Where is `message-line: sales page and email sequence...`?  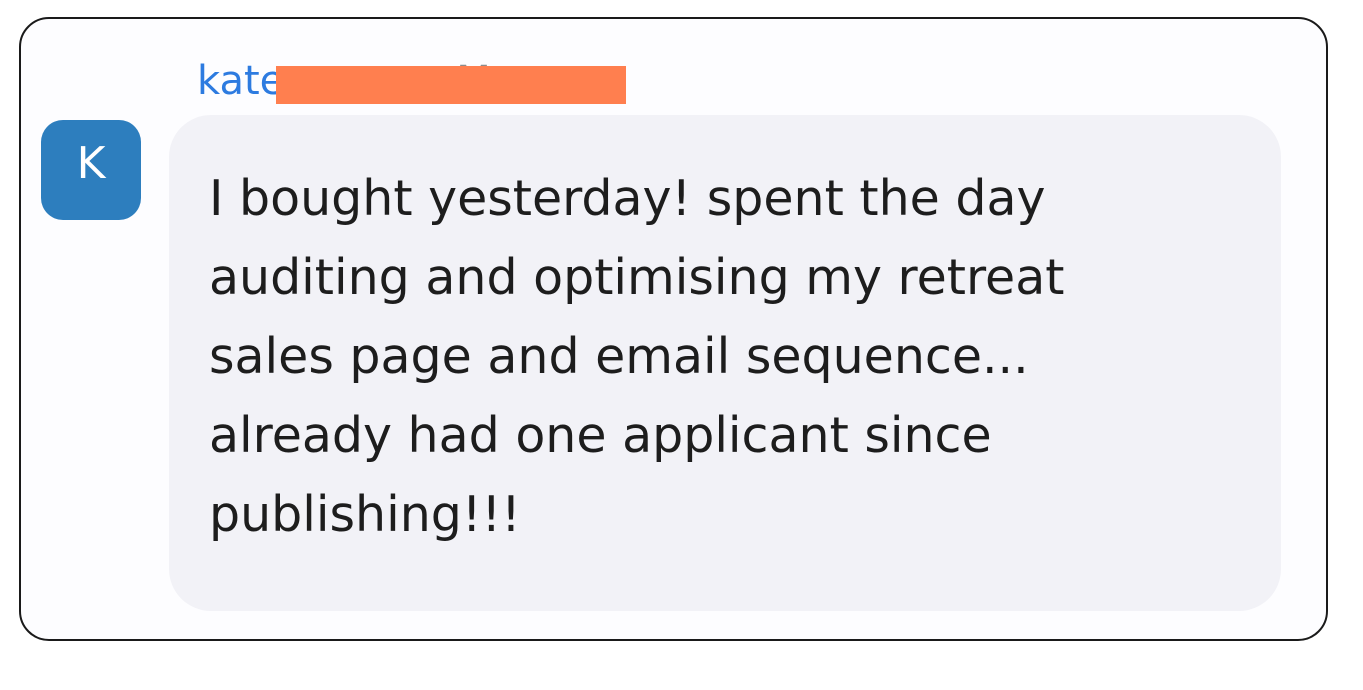
message-line: sales page and email sequence... is located at coordinates (619, 356).